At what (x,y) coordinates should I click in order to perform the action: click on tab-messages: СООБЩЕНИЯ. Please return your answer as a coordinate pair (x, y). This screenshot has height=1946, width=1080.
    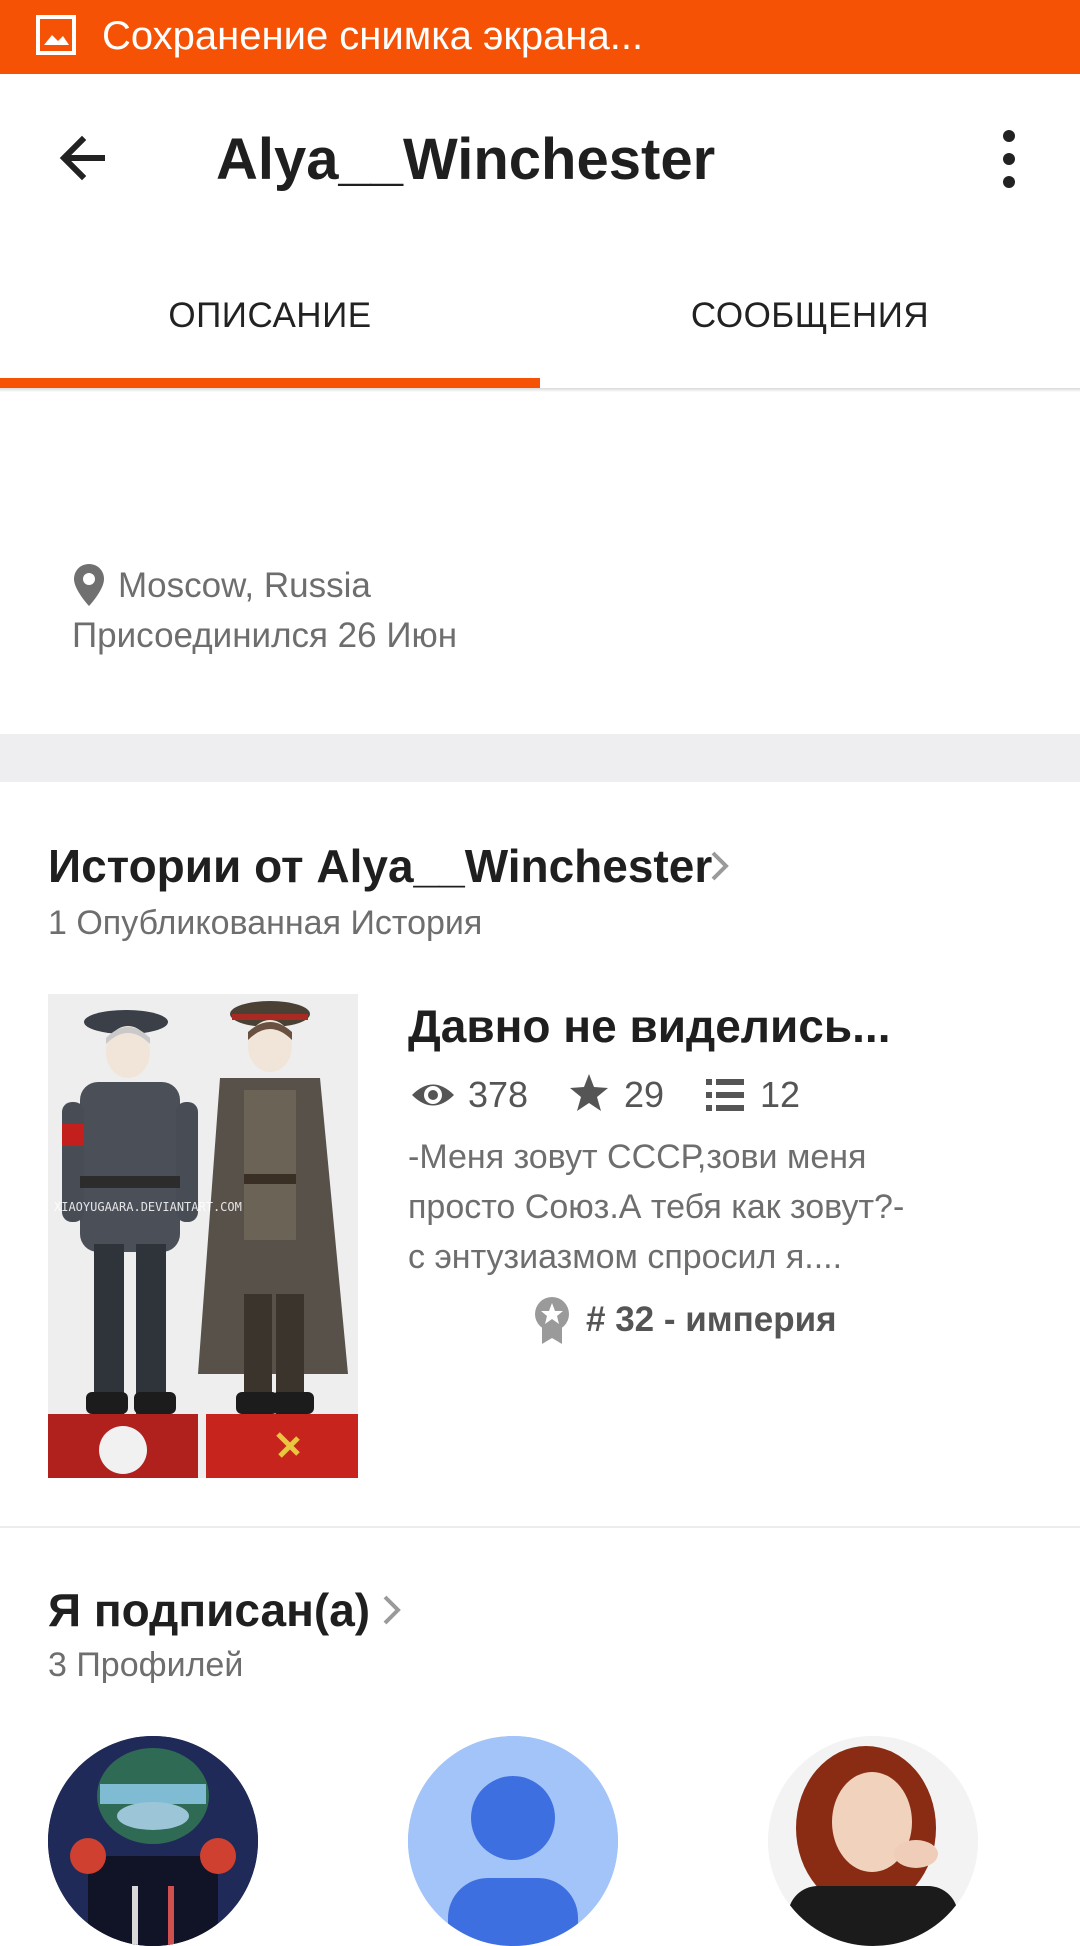
    Looking at the image, I should click on (810, 316).